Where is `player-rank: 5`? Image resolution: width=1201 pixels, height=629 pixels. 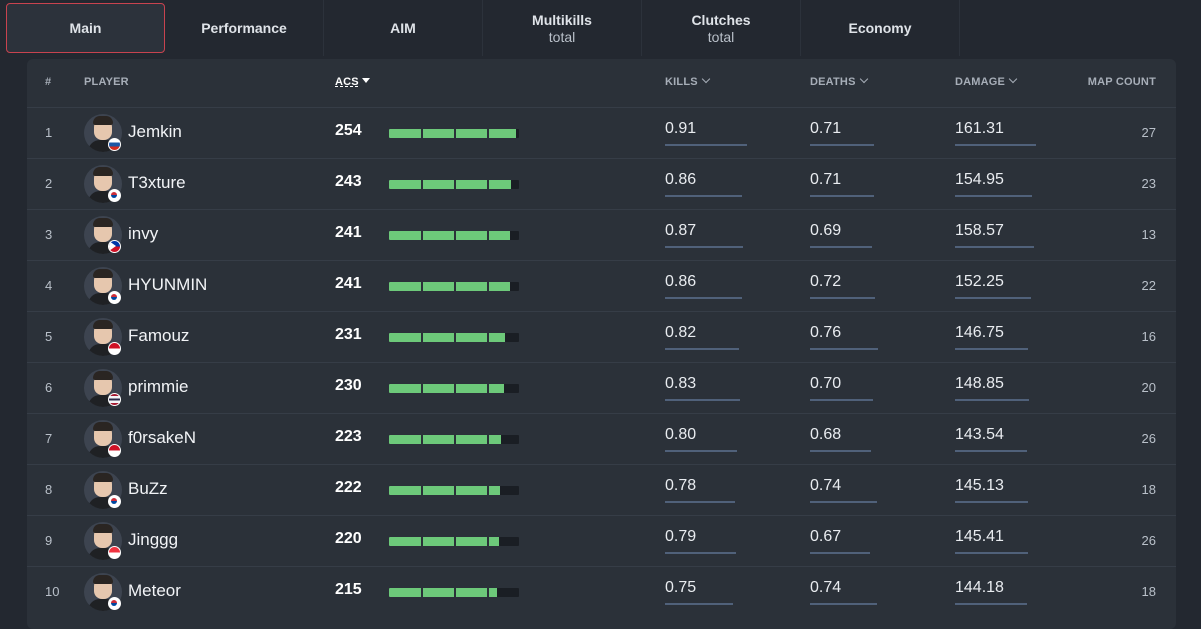
player-rank: 5 is located at coordinates (49, 336).